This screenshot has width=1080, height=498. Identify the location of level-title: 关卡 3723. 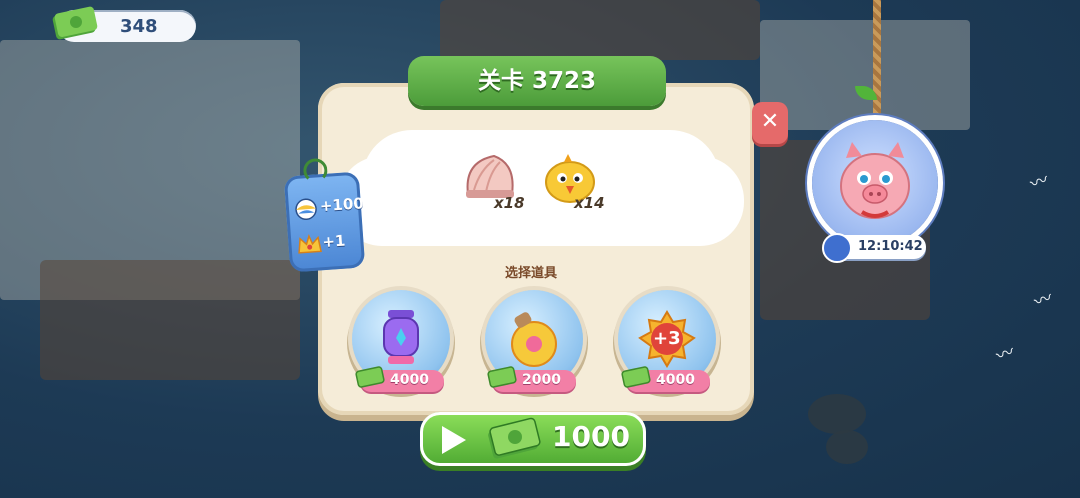
(537, 81).